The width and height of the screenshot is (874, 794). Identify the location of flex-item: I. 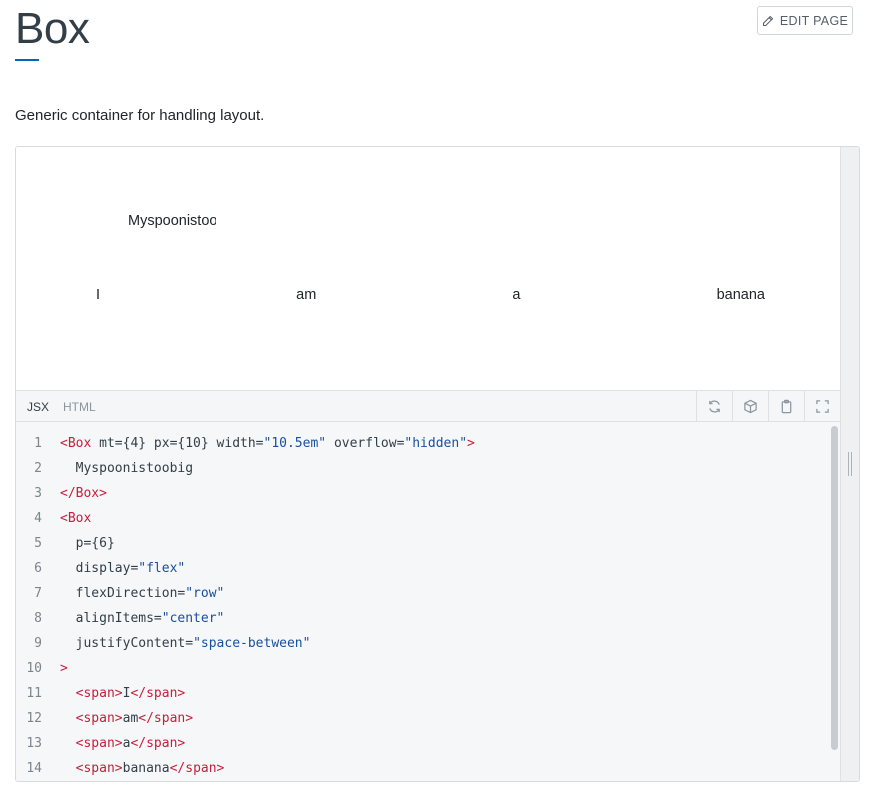
(98, 295).